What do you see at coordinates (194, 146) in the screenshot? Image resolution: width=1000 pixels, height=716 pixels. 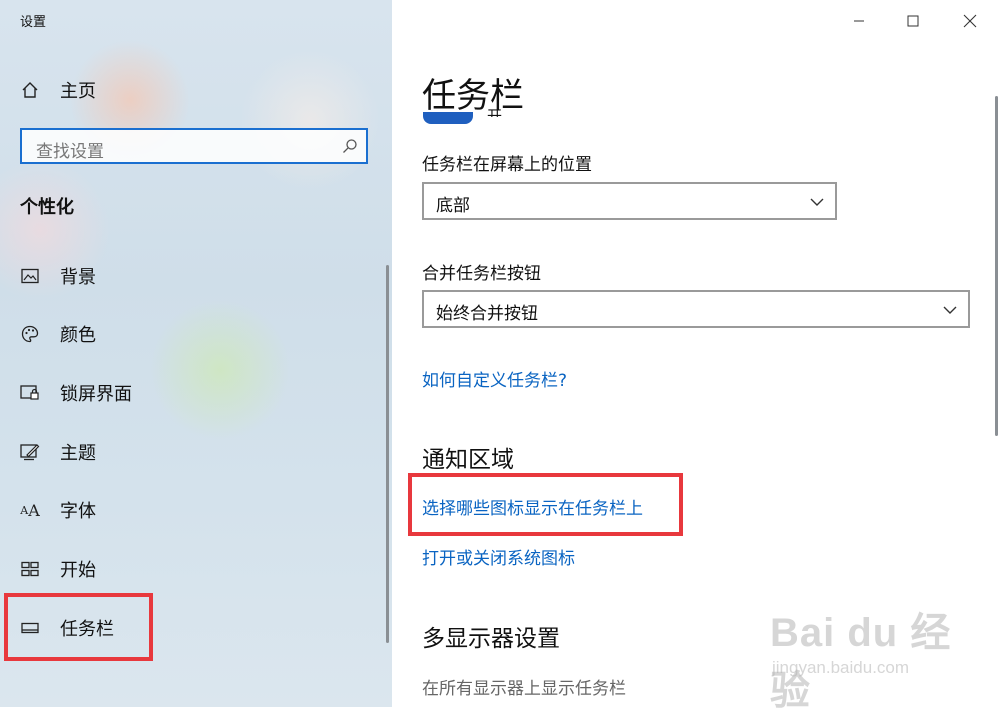 I see `search-input: 查找设置` at bounding box center [194, 146].